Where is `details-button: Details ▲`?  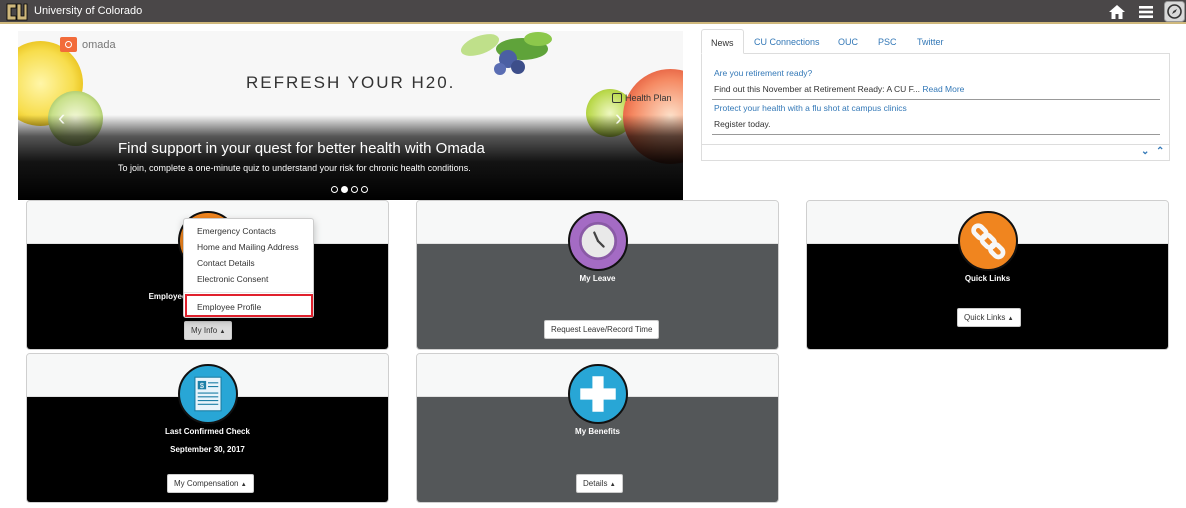 details-button: Details ▲ is located at coordinates (599, 483).